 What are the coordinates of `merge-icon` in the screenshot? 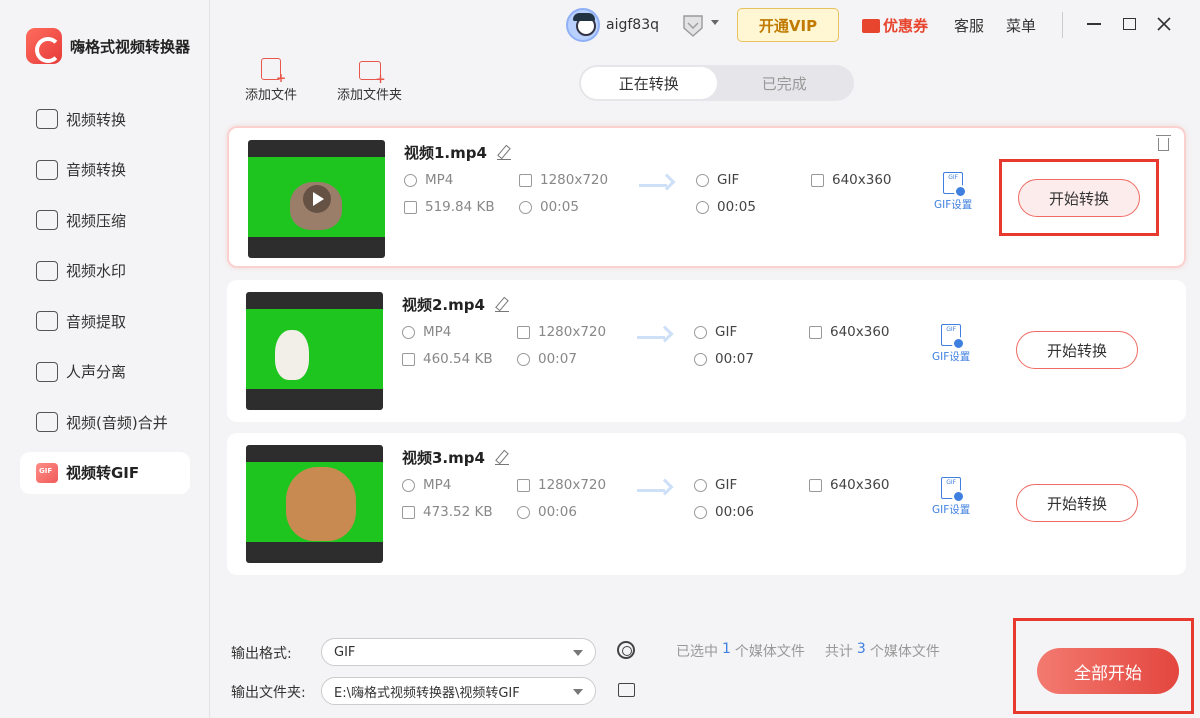 It's located at (47, 422).